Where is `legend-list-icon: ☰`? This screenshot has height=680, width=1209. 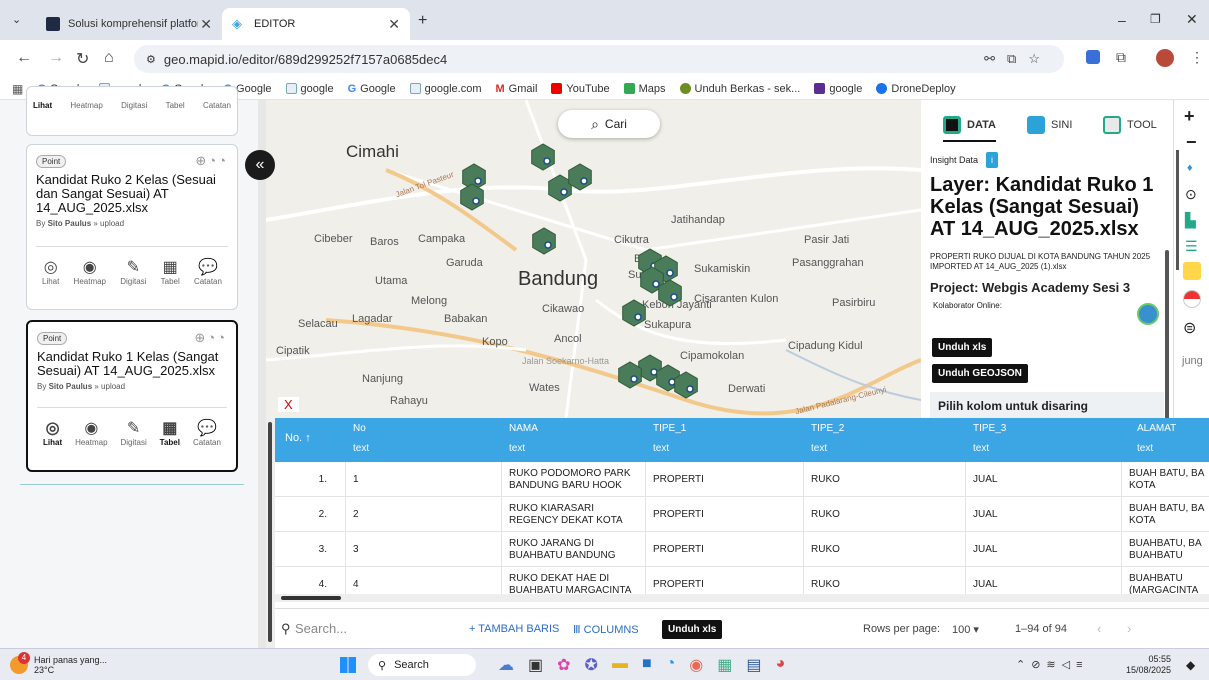
legend-list-icon: ☰ is located at coordinates (1191, 246).